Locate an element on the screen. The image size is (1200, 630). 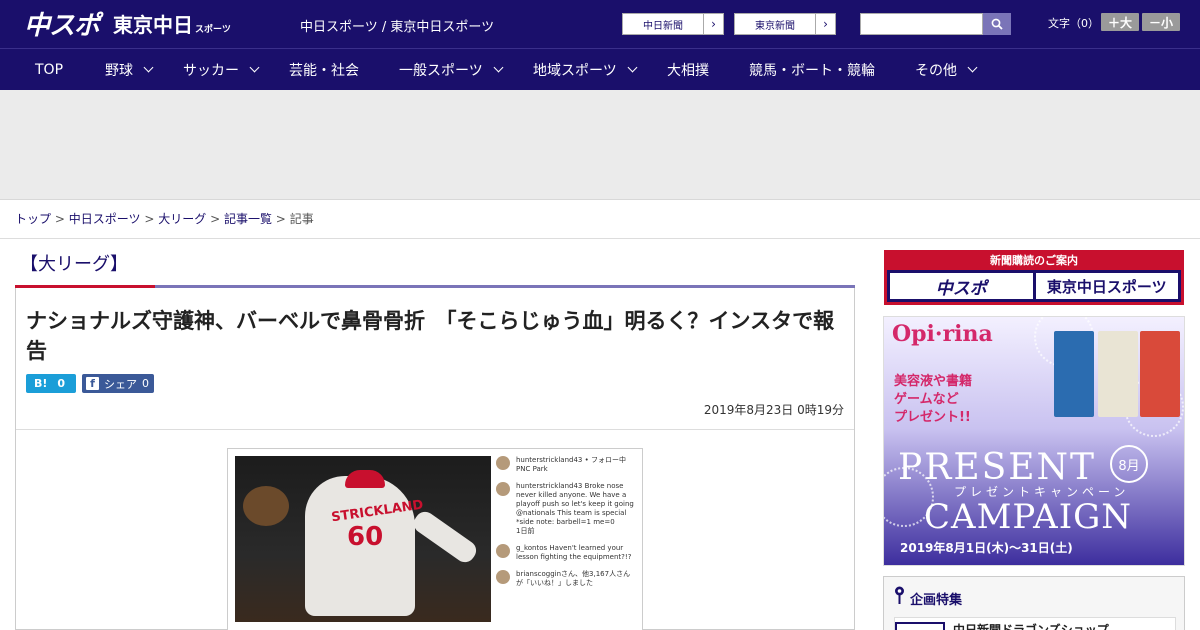
subscription-promo: 新聞購読のご案内 中スポ 東京中日スポーツ is located at coordinates (1034, 277).